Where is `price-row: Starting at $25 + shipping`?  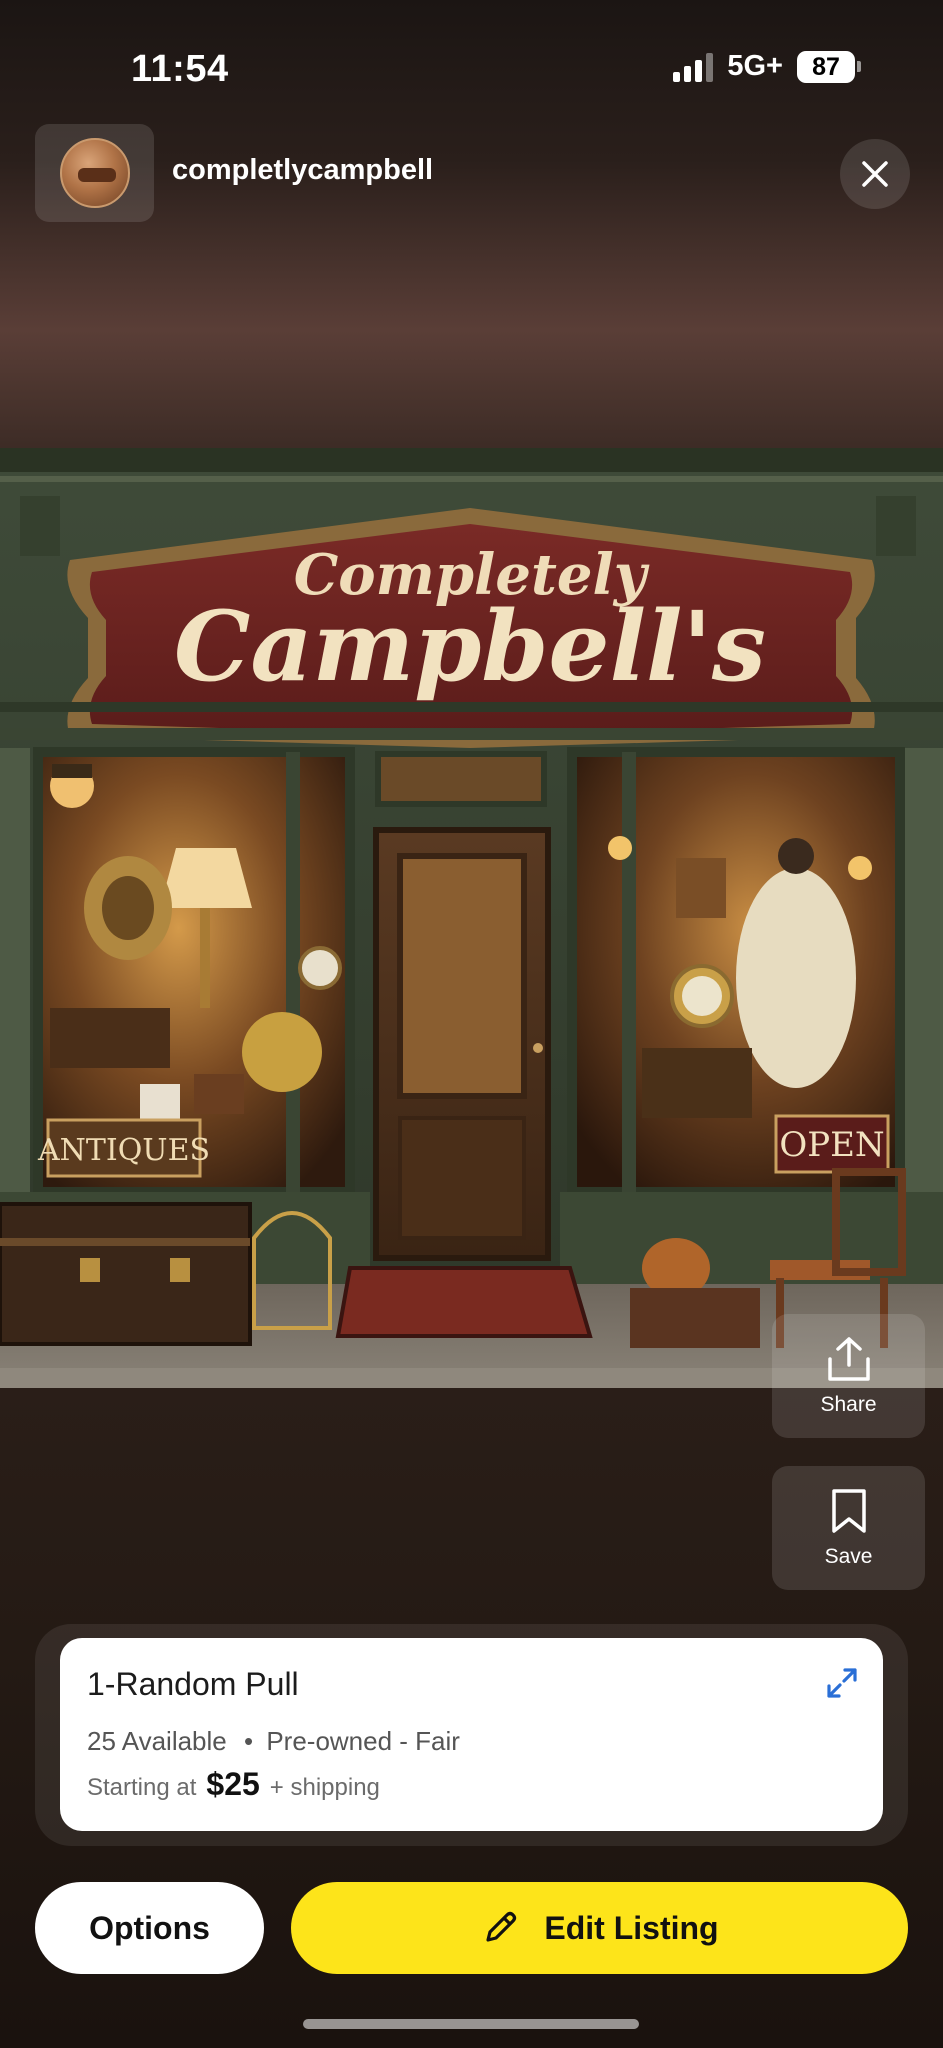 price-row: Starting at $25 + shipping is located at coordinates (233, 1784).